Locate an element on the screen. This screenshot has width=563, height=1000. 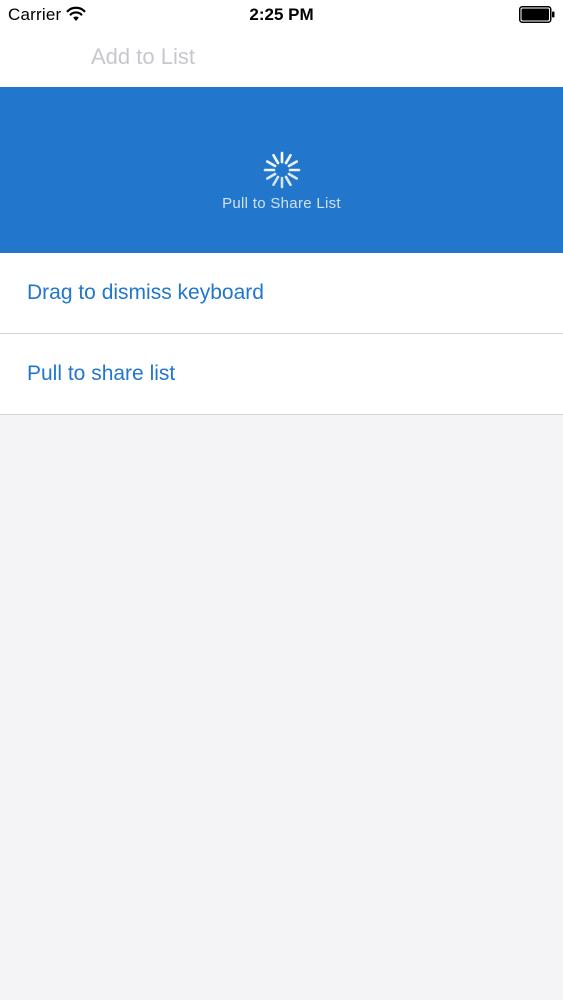
header-area: Carrier 2:25 PM is located at coordinates (281, 43).